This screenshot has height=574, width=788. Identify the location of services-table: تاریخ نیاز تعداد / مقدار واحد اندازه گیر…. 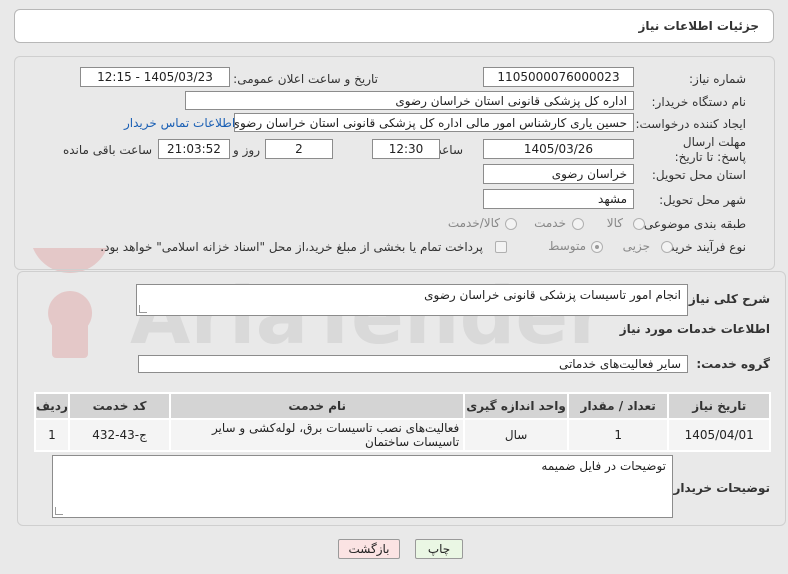
(402, 422).